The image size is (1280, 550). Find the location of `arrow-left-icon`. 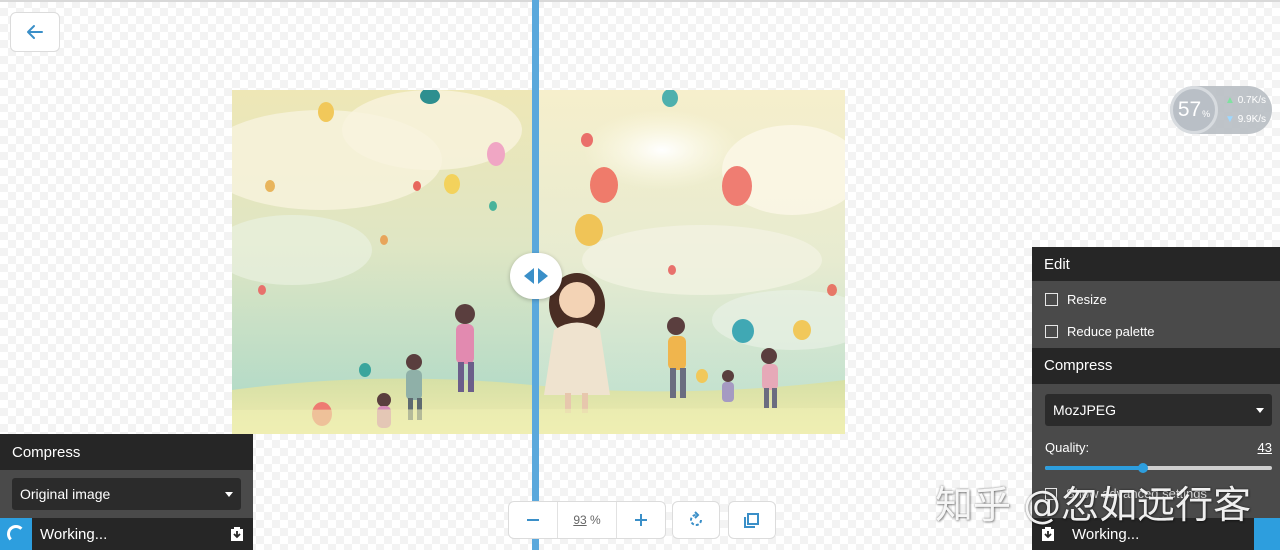

arrow-left-icon is located at coordinates (35, 32).